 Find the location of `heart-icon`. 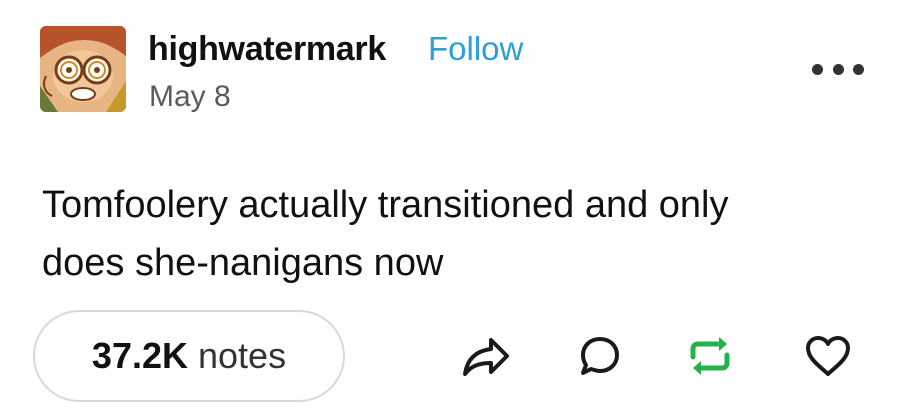

heart-icon is located at coordinates (828, 356).